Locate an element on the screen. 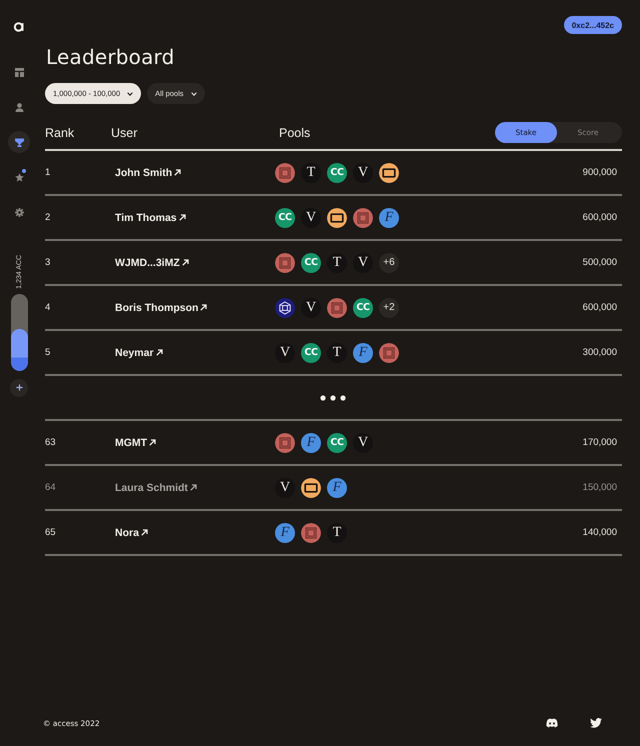  rank-number: 5 is located at coordinates (47, 352).